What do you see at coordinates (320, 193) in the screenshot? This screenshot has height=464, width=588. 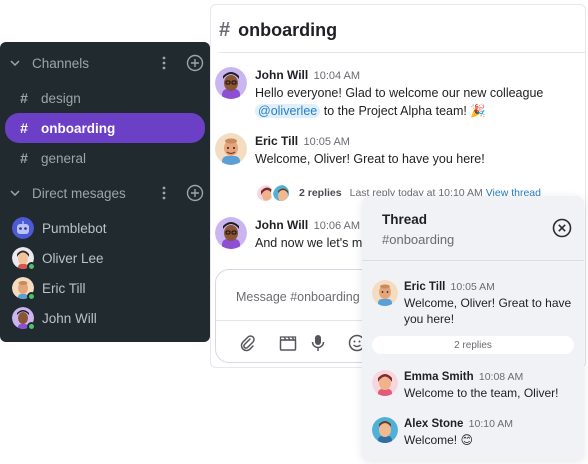 I see `reply-count: 2 replies` at bounding box center [320, 193].